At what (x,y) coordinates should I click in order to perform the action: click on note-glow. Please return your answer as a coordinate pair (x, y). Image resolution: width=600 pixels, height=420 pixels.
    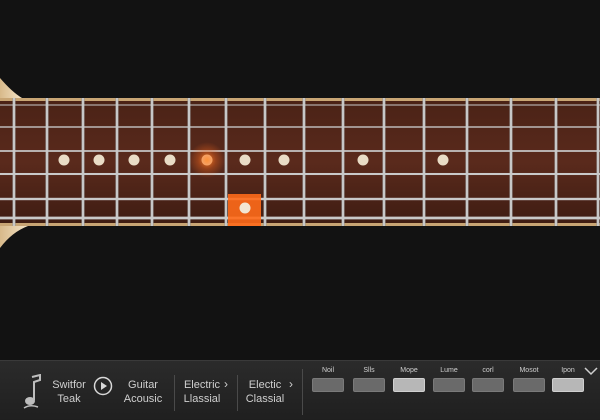
    Looking at the image, I should click on (207, 160).